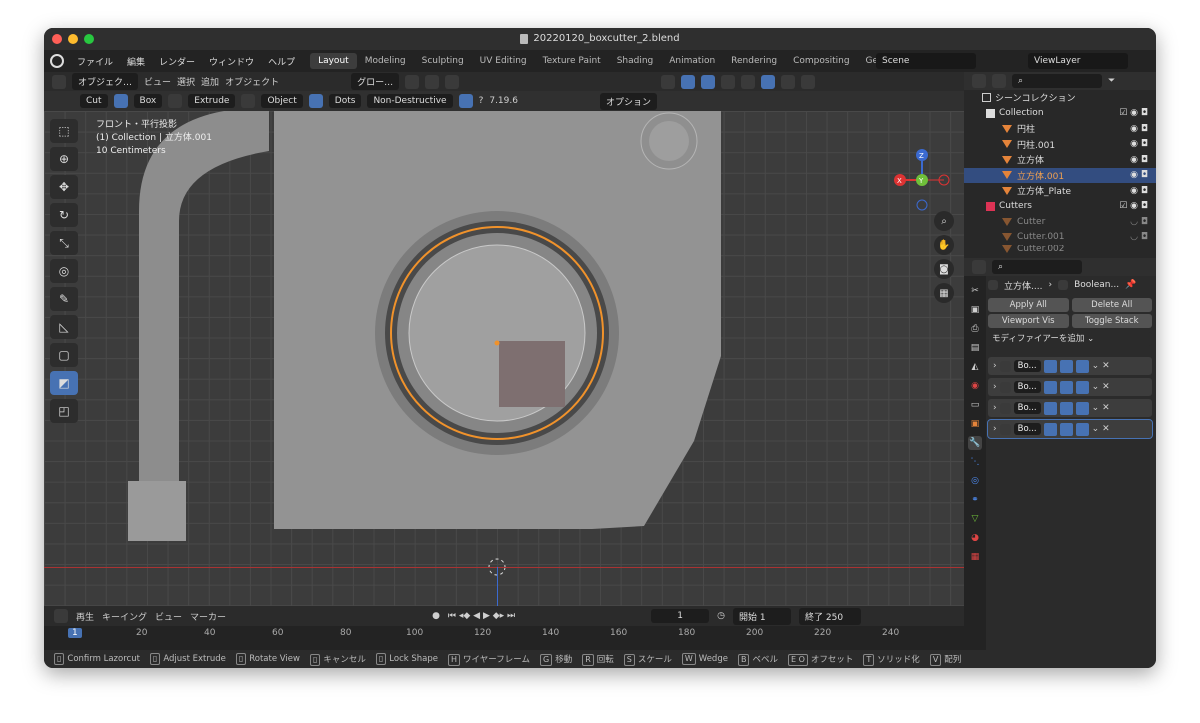 This screenshot has width=1200, height=723. I want to click on tab-sculpting: Sculpting, so click(443, 61).